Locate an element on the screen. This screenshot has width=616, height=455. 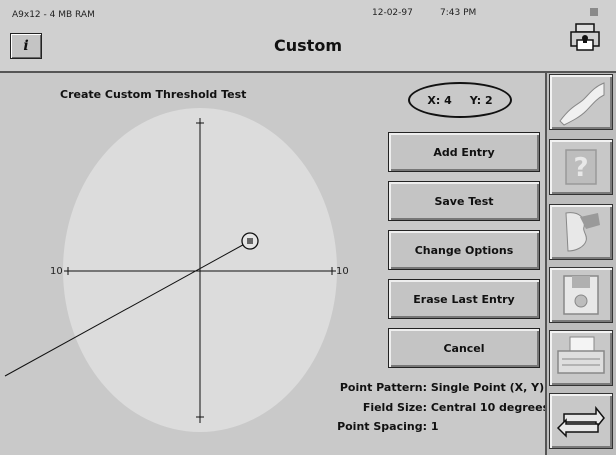
coordinate-readout: X: 4 Y: 2 is located at coordinates (460, 100).